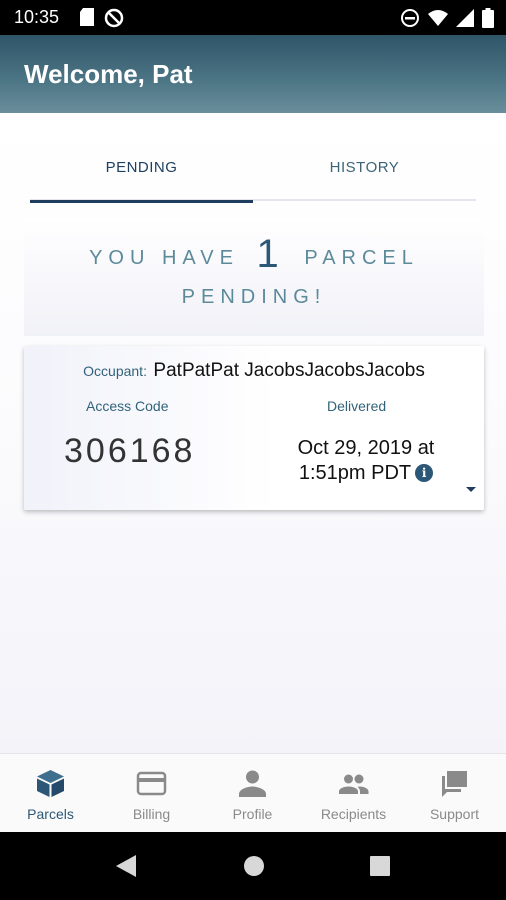  Describe the element at coordinates (364, 177) in the screenshot. I see `tab-history: HISTORY` at that location.